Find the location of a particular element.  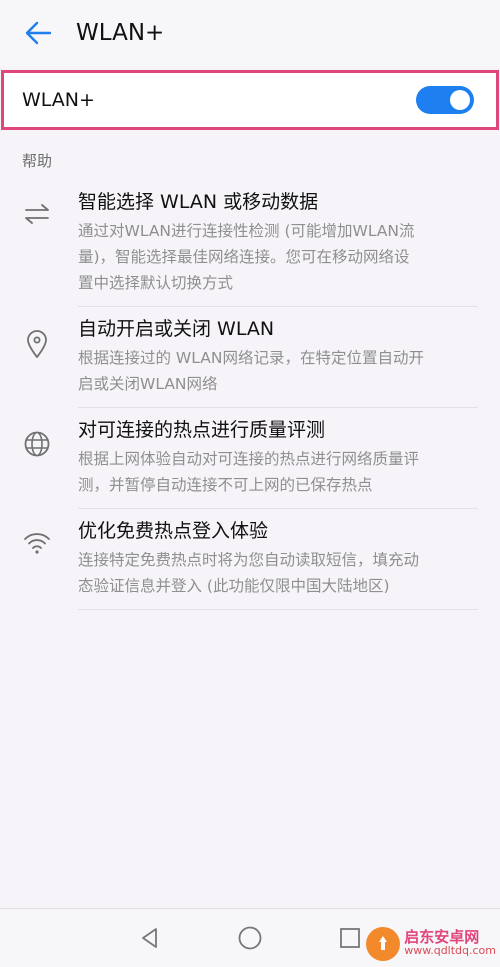

square-recents-icon is located at coordinates (350, 938).